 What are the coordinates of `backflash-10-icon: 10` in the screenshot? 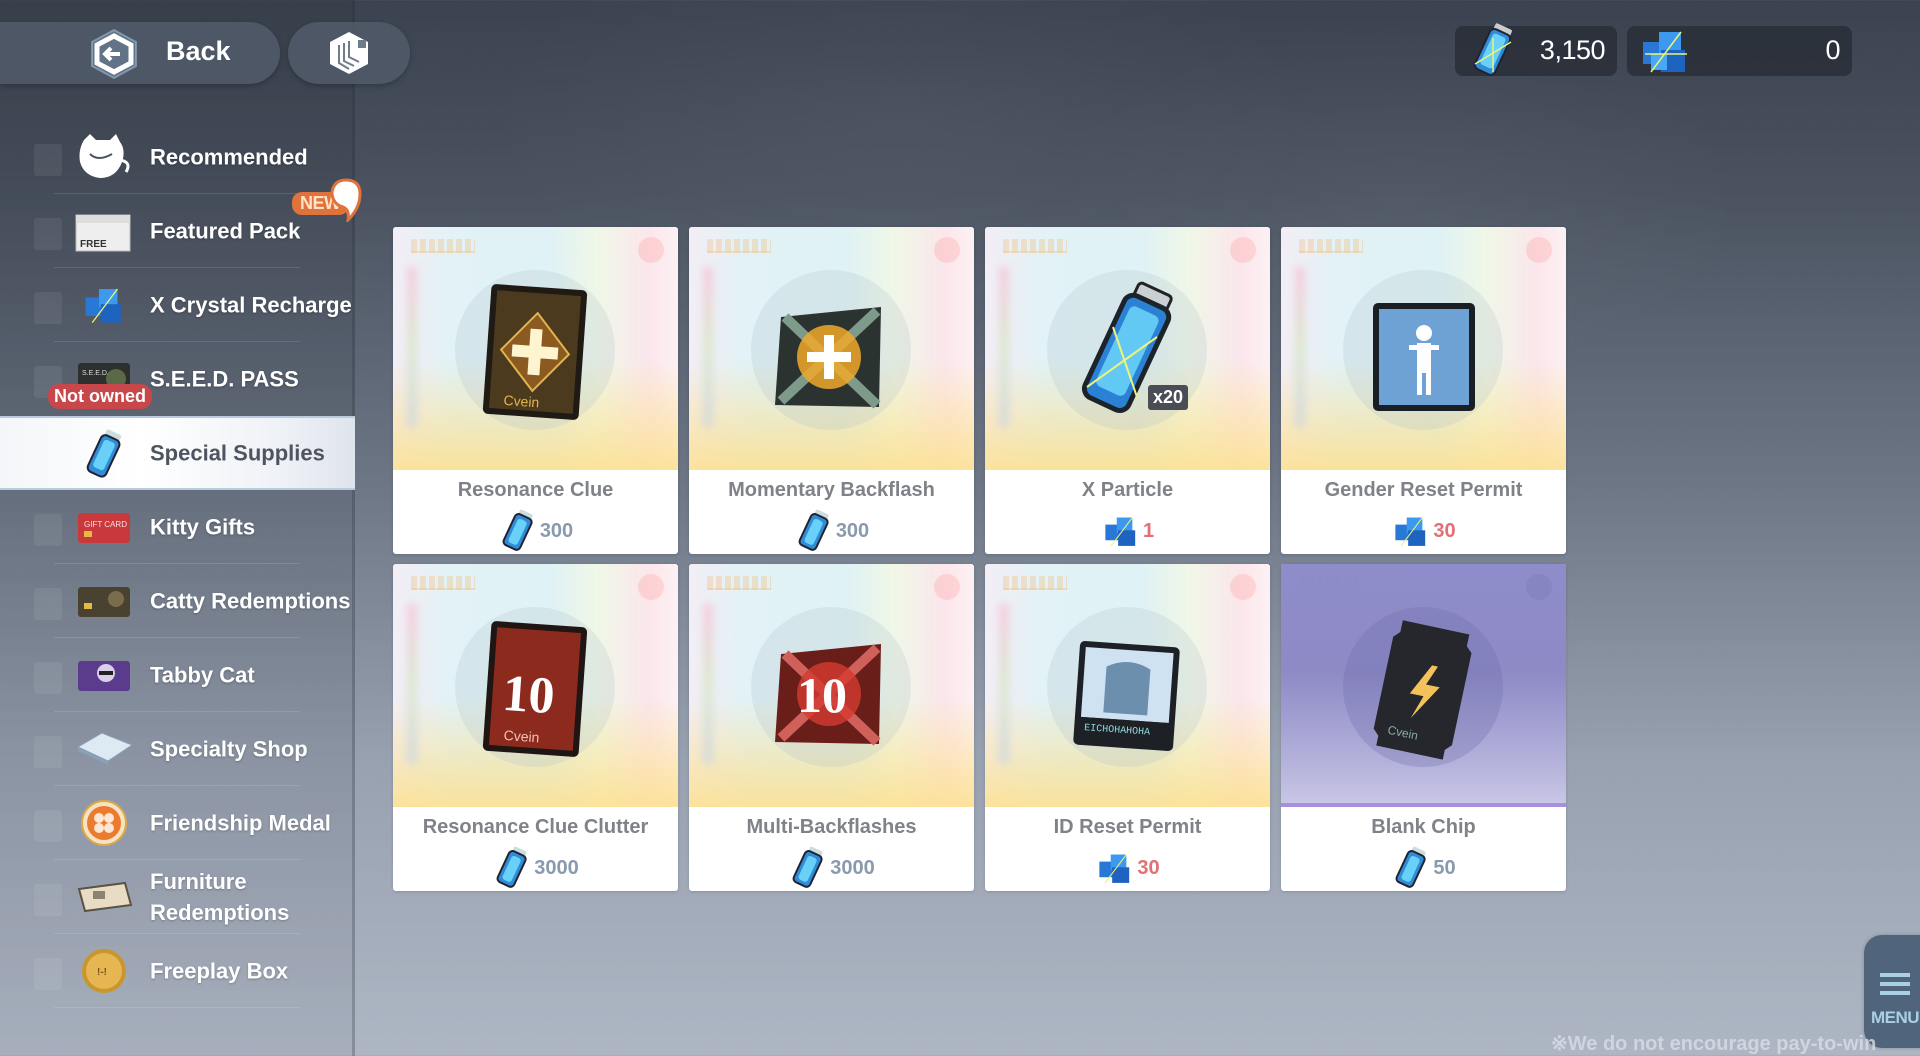 It's located at (828, 695).